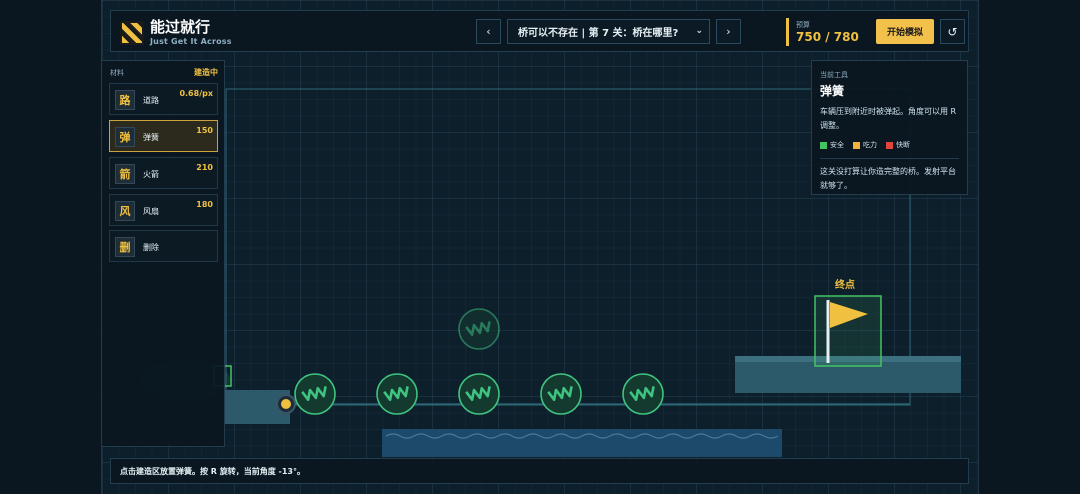 The image size is (1080, 494). What do you see at coordinates (204, 167) in the screenshot?
I see `tool-cost: 210` at bounding box center [204, 167].